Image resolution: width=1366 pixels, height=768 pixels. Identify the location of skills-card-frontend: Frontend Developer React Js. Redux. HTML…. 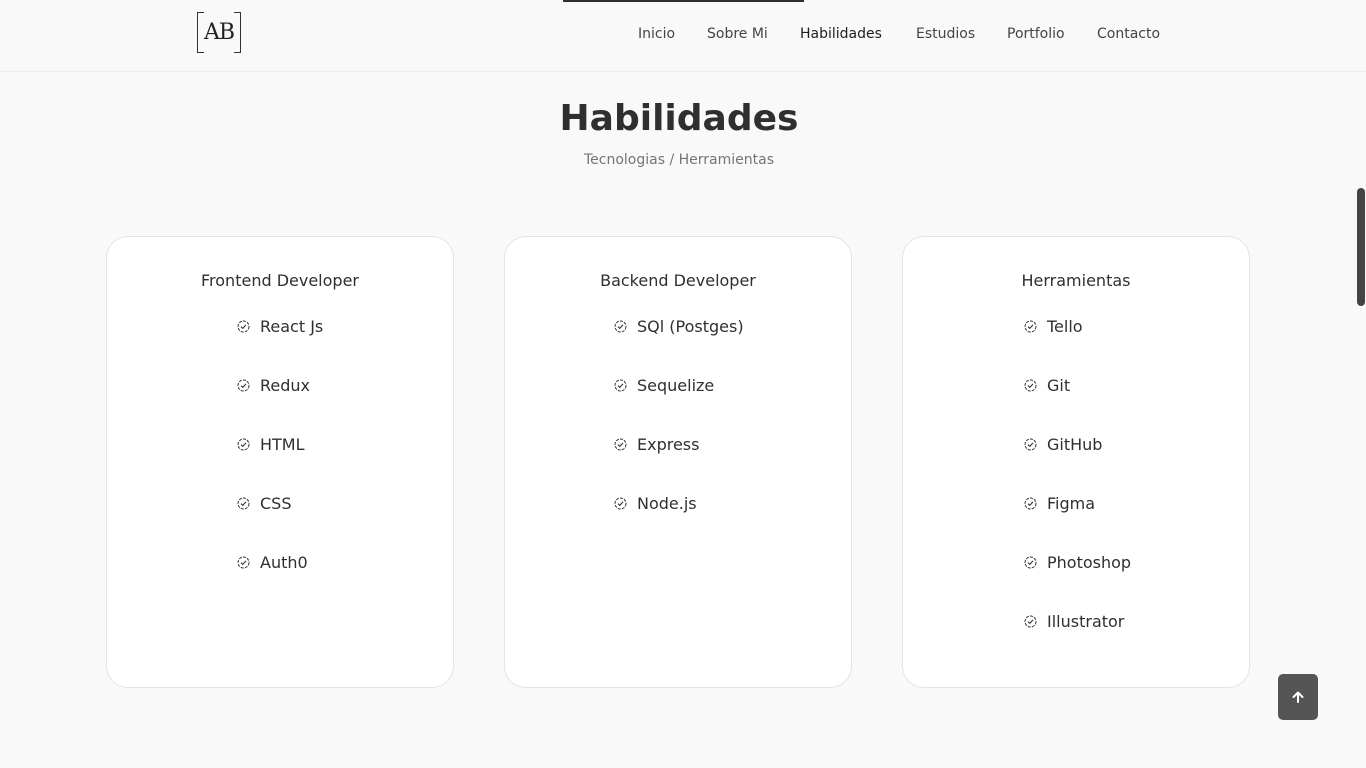
(280, 462).